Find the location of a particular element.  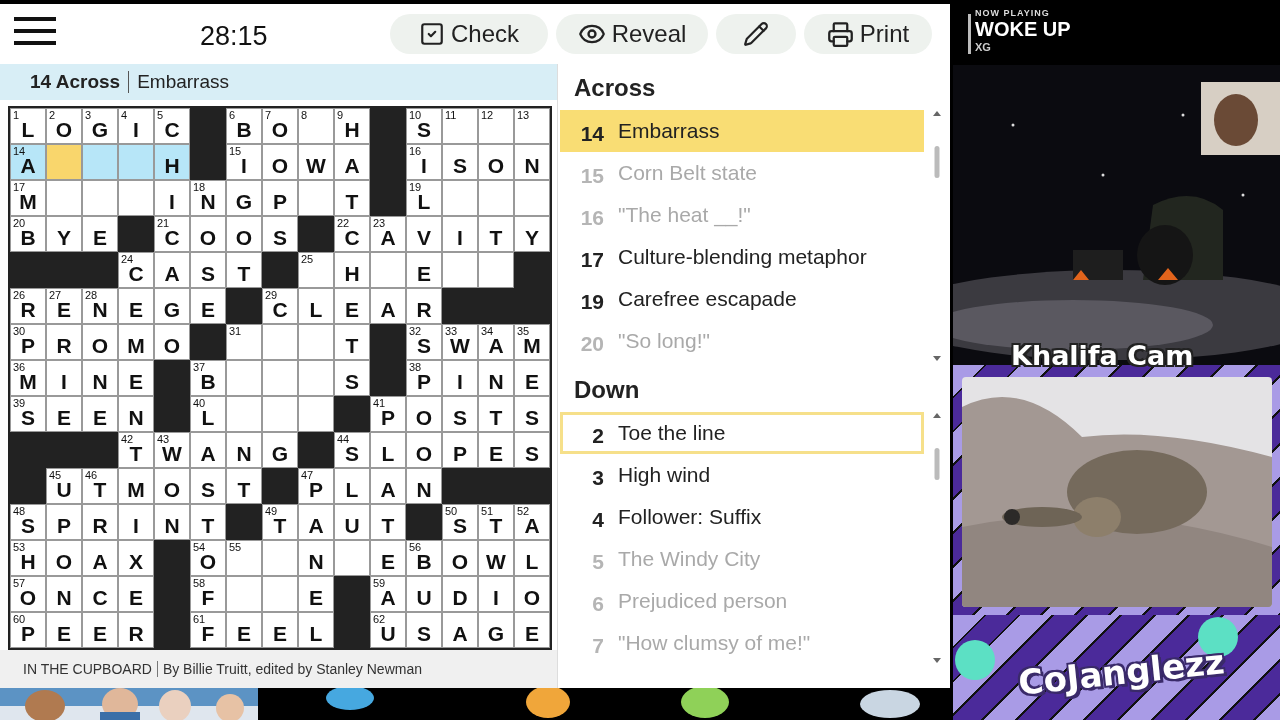

grid-square: 32 S is located at coordinates (424, 342).